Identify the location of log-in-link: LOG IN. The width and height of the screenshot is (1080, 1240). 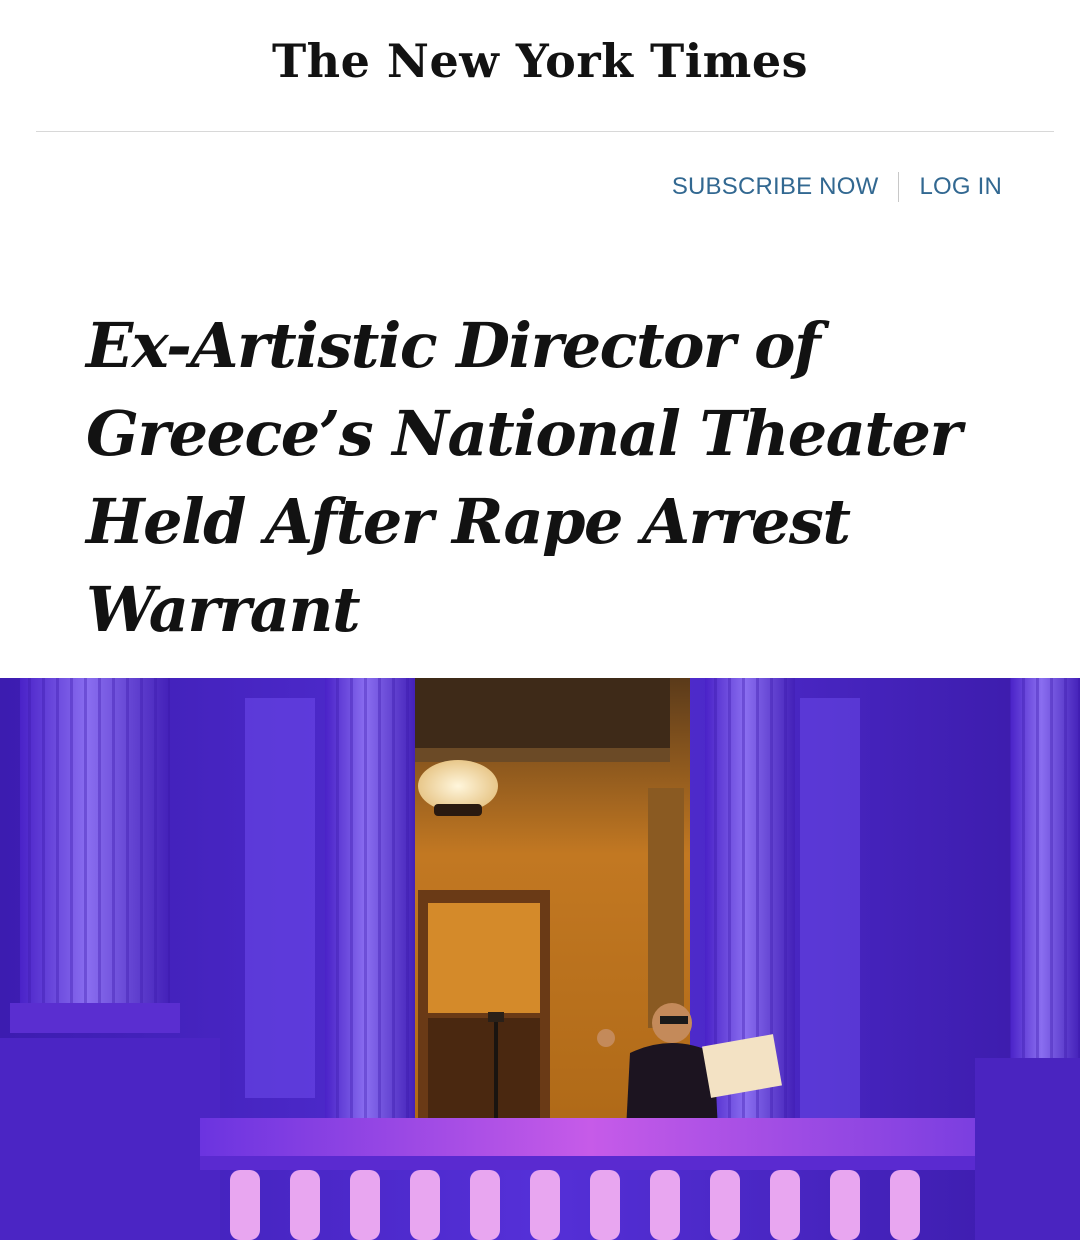
(960, 187).